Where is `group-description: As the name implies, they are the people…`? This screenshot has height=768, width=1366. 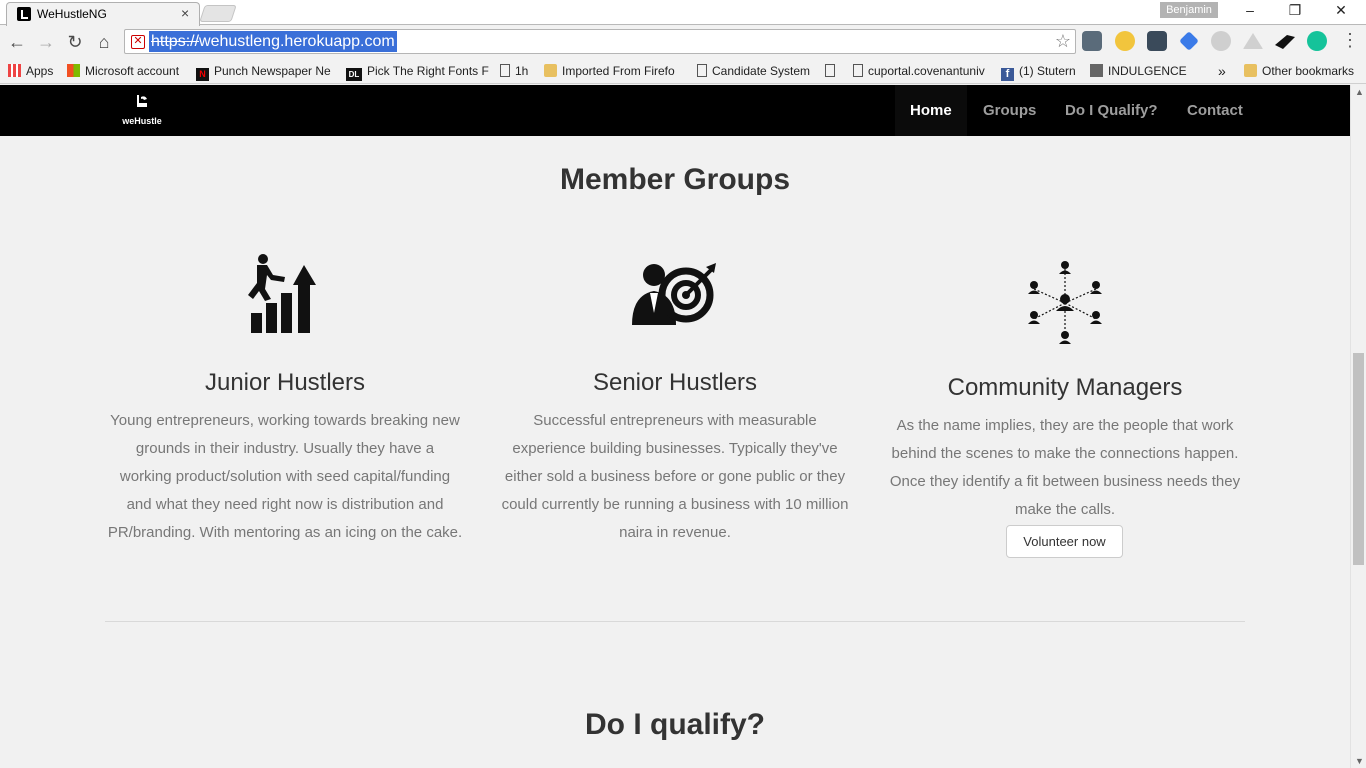
group-description: As the name implies, they are the people… is located at coordinates (1065, 468).